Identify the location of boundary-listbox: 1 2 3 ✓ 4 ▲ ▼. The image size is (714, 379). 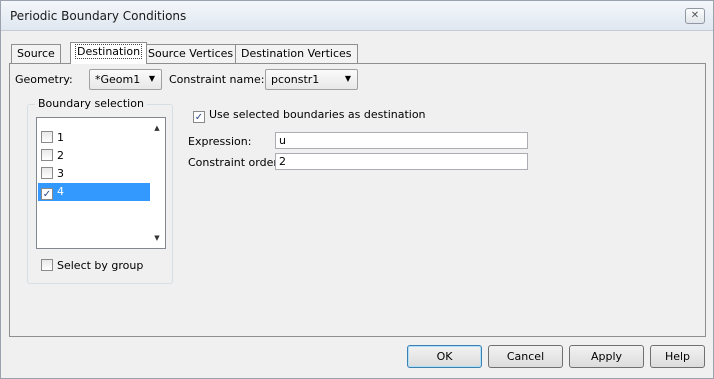
(101, 183).